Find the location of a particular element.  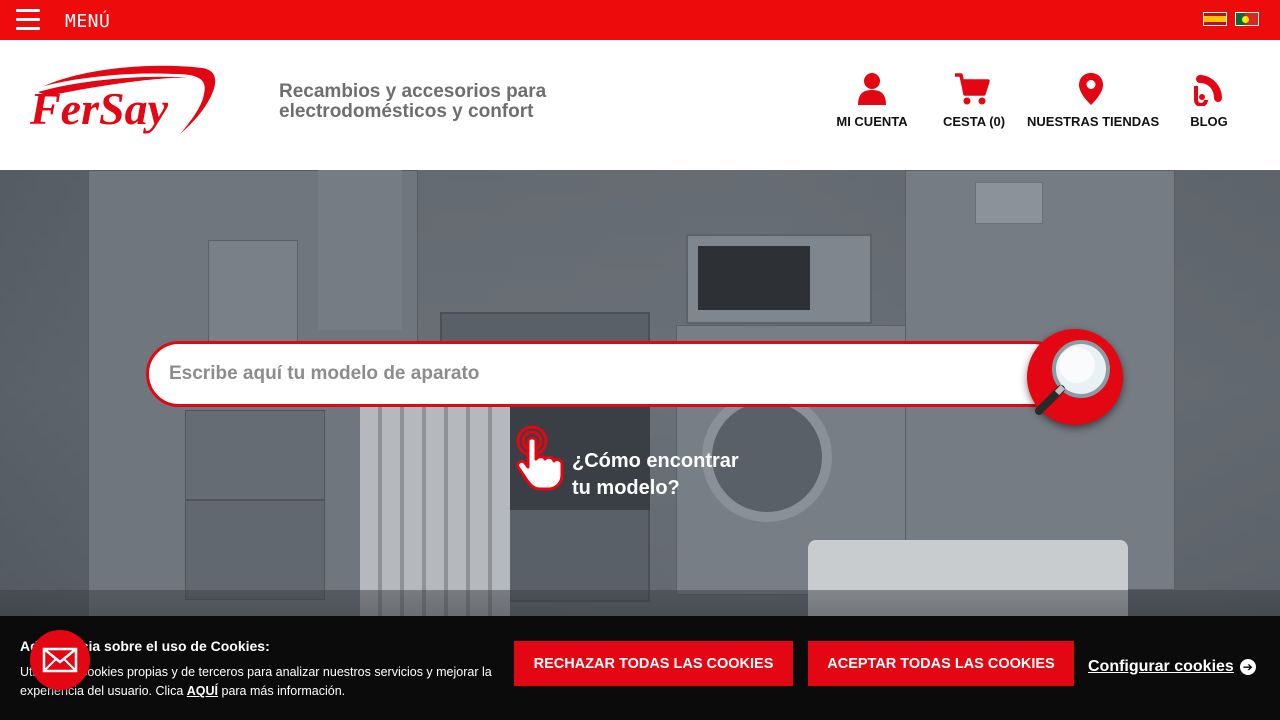

menu-label: MENÚ is located at coordinates (87, 21).